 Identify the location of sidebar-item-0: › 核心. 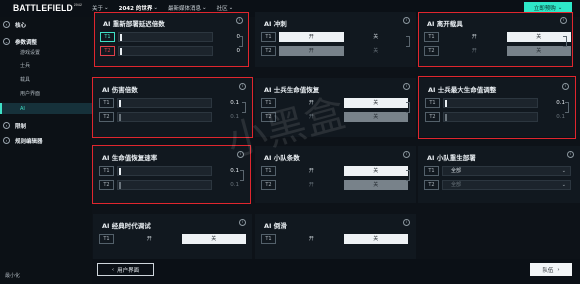
(46, 24).